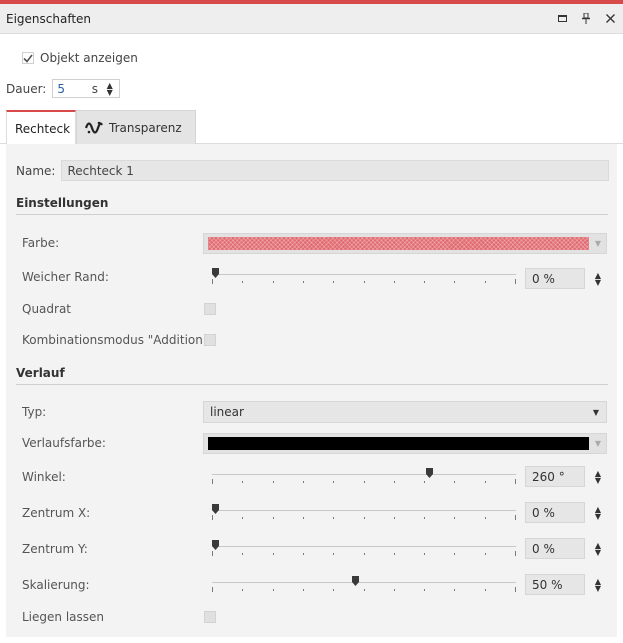 The height and width of the screenshot is (643, 623). Describe the element at coordinates (26, 88) in the screenshot. I see `duration-label: Dauer:` at that location.